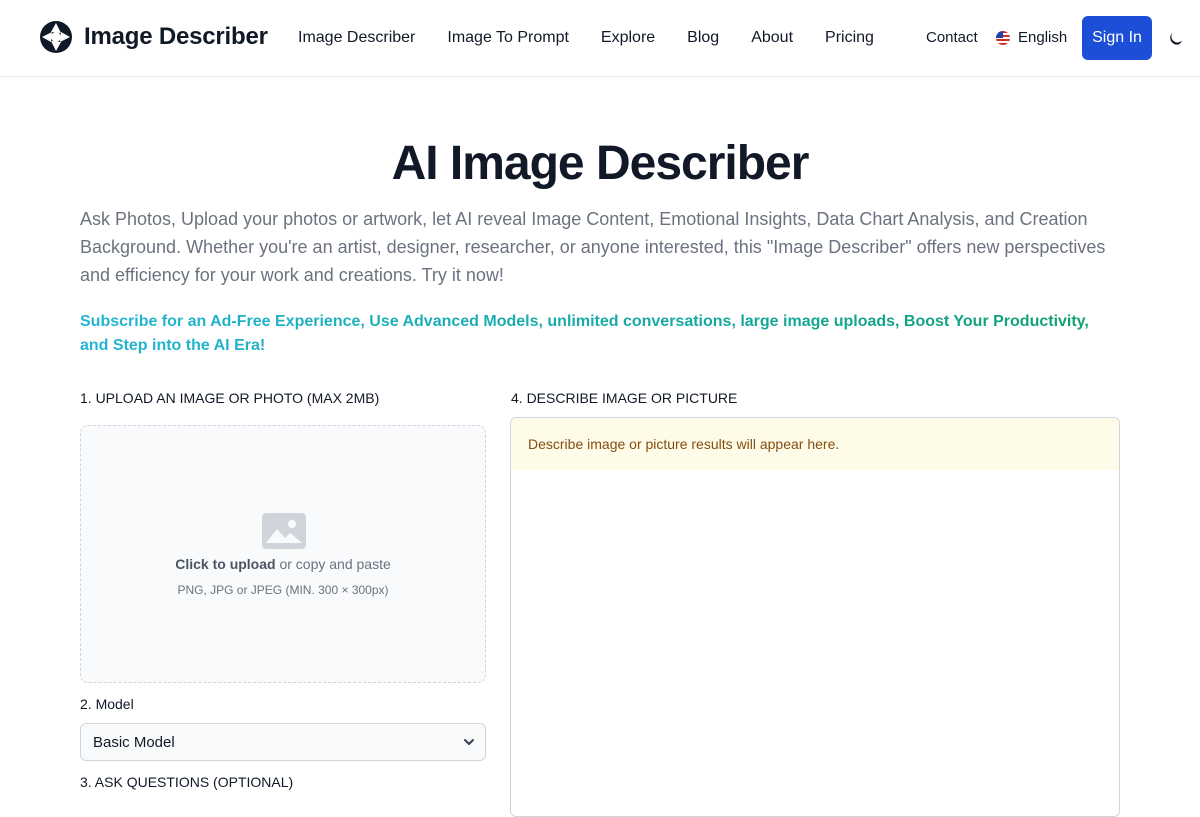  I want to click on moon-icon, so click(1175, 38).